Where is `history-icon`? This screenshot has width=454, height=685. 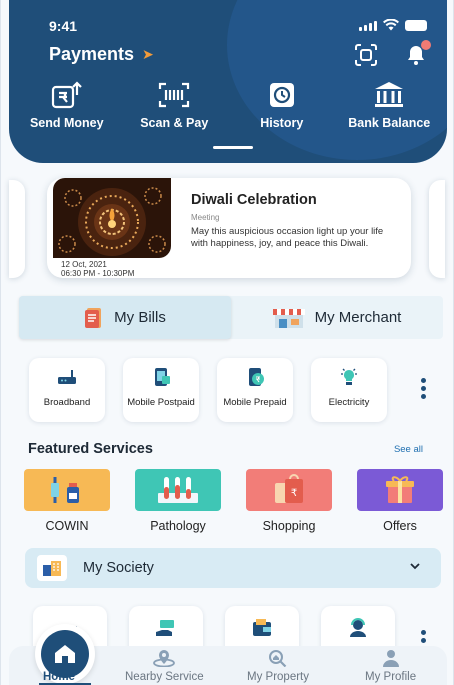 history-icon is located at coordinates (282, 95).